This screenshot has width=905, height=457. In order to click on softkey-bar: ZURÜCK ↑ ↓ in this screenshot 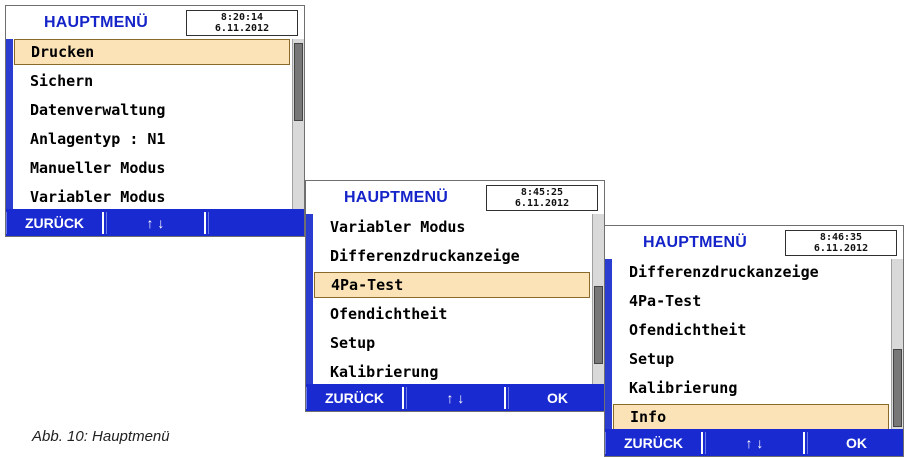, I will do `click(155, 222)`.